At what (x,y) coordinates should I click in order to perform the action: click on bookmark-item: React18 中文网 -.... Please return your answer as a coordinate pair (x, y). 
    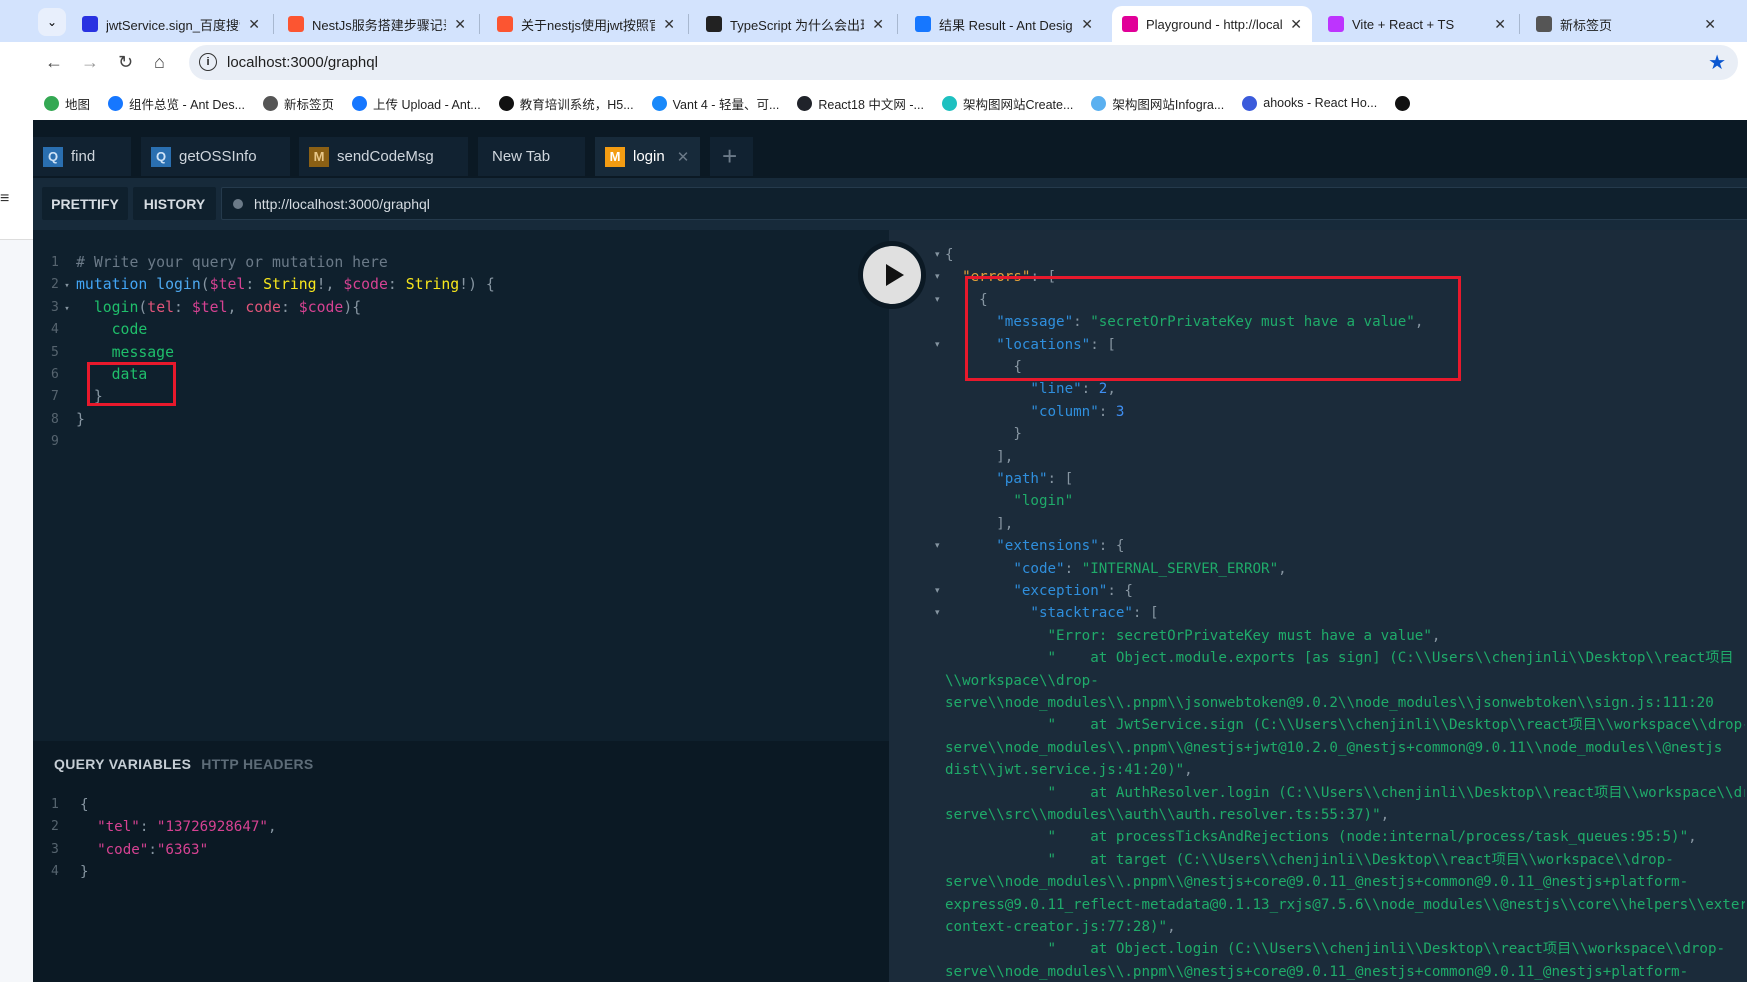
    Looking at the image, I should click on (860, 103).